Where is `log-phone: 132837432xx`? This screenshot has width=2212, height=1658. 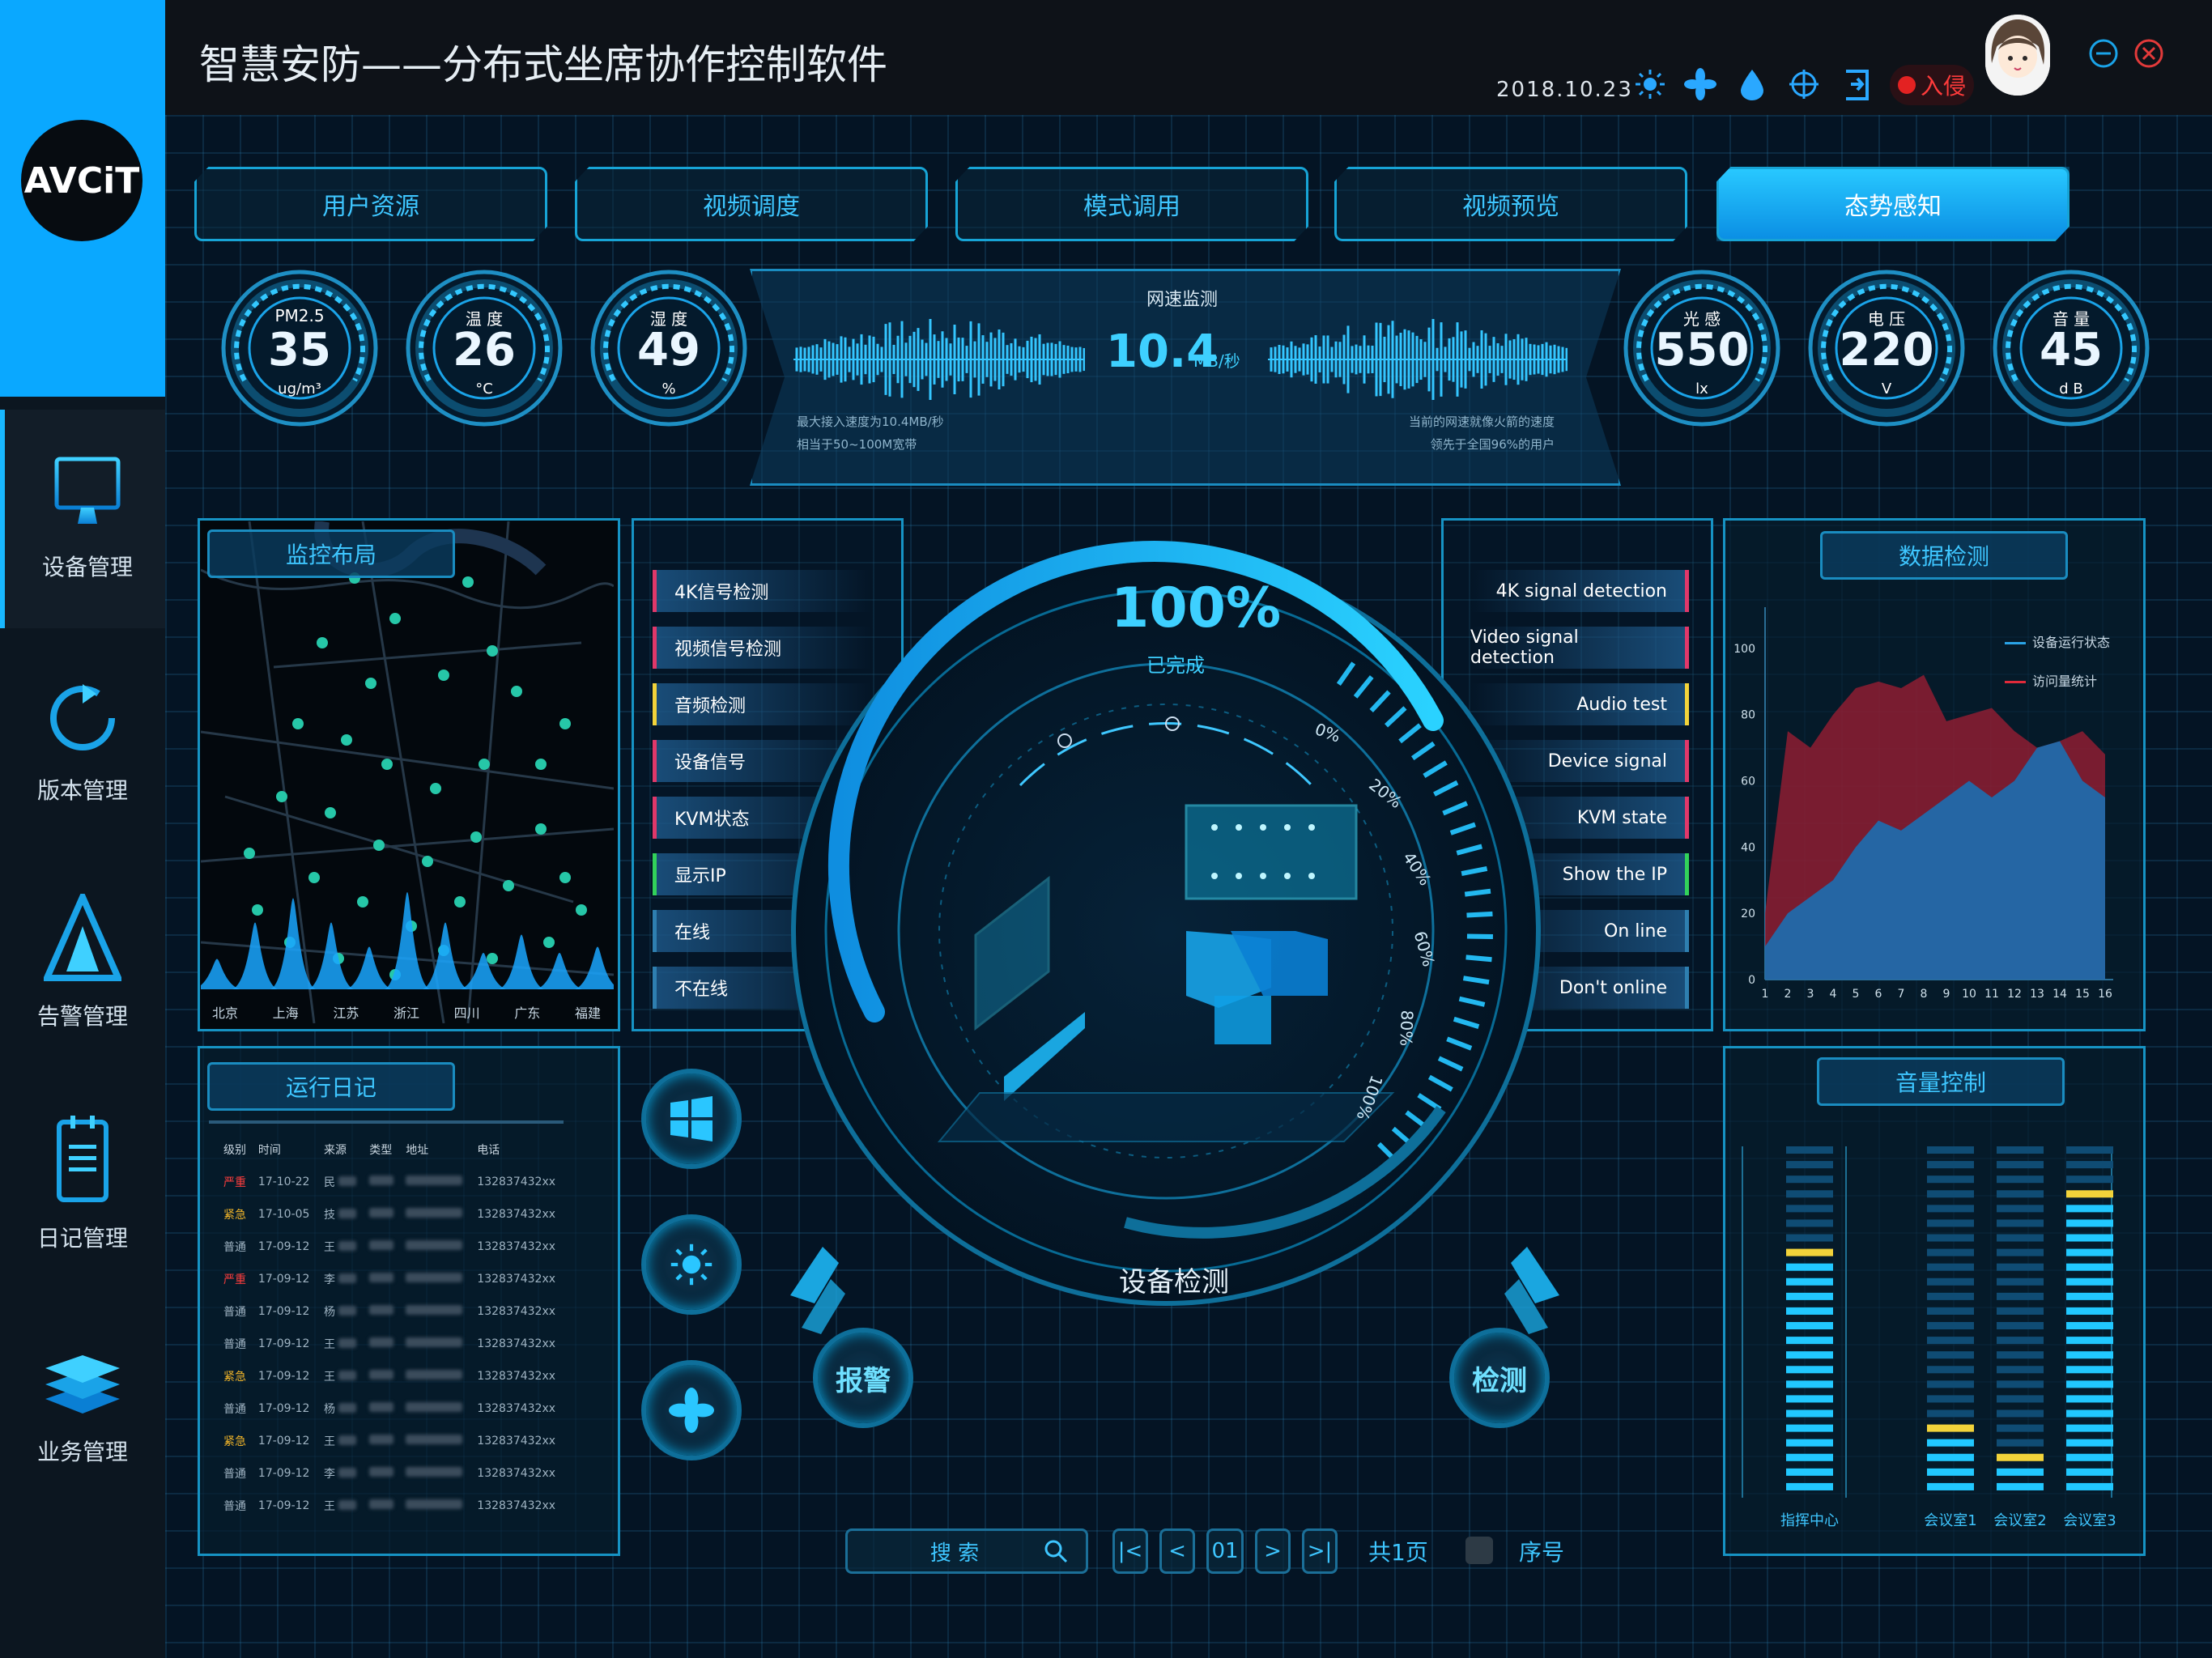
log-phone: 132837432xx is located at coordinates (517, 1181).